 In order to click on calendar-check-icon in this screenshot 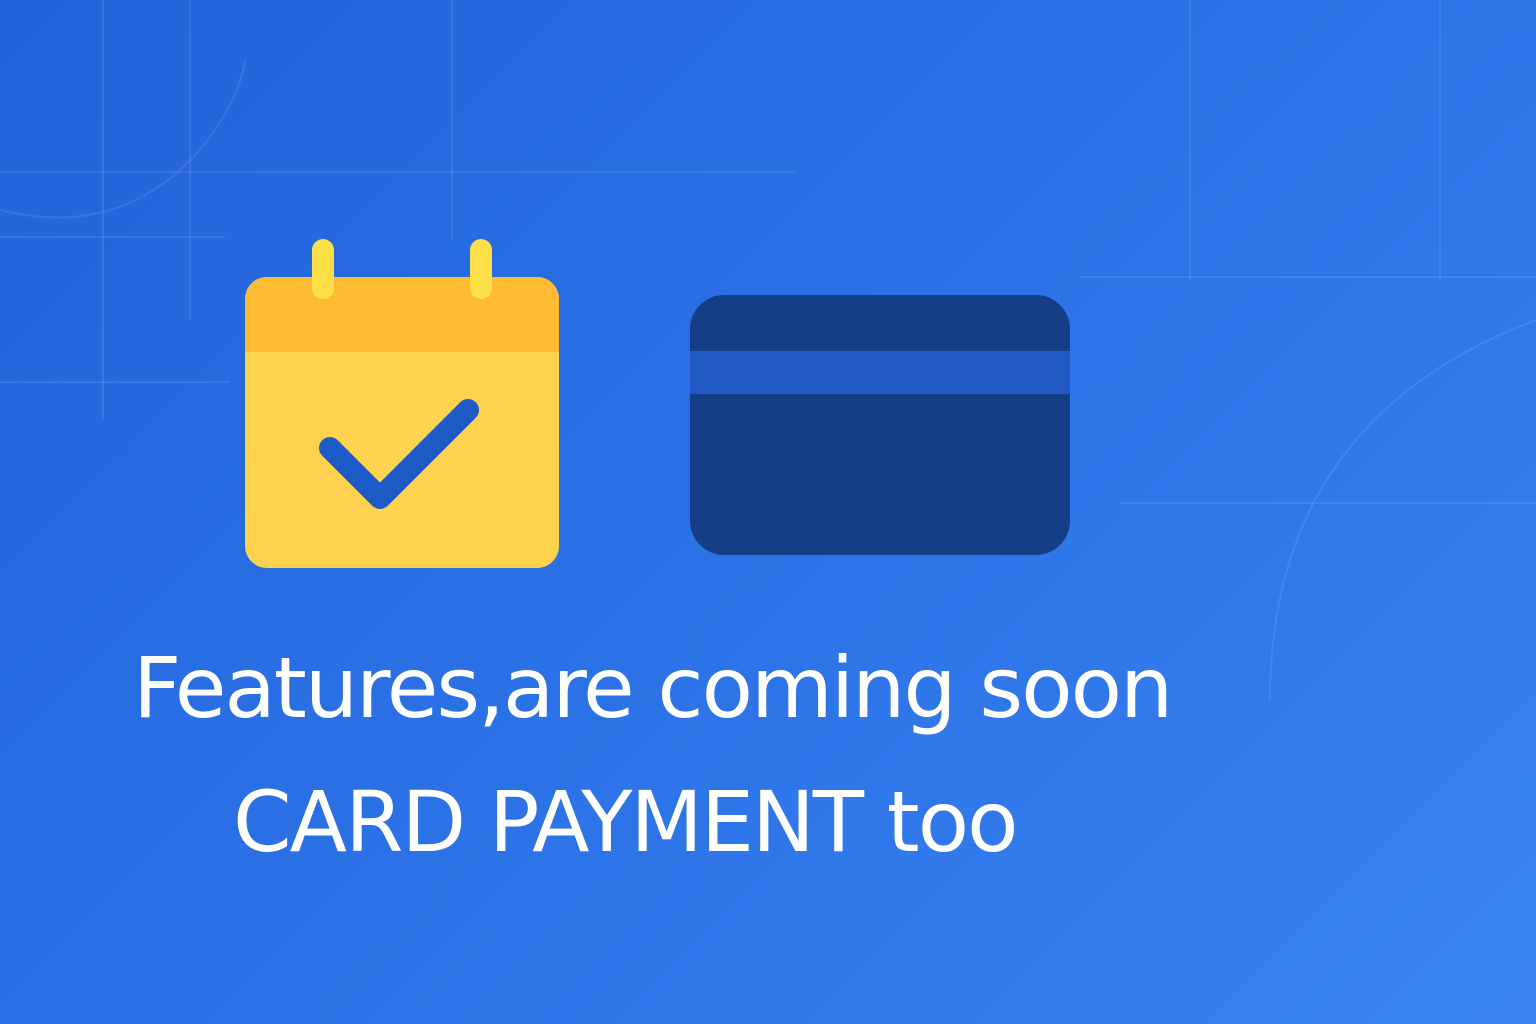, I will do `click(402, 407)`.